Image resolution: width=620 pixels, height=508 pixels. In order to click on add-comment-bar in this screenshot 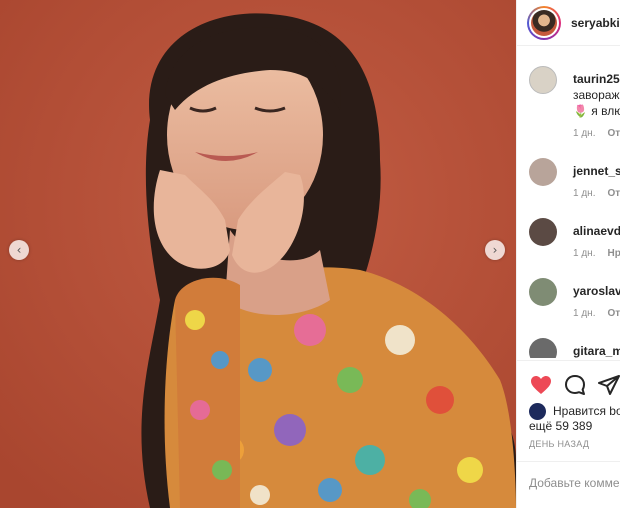, I will do `click(568, 484)`.